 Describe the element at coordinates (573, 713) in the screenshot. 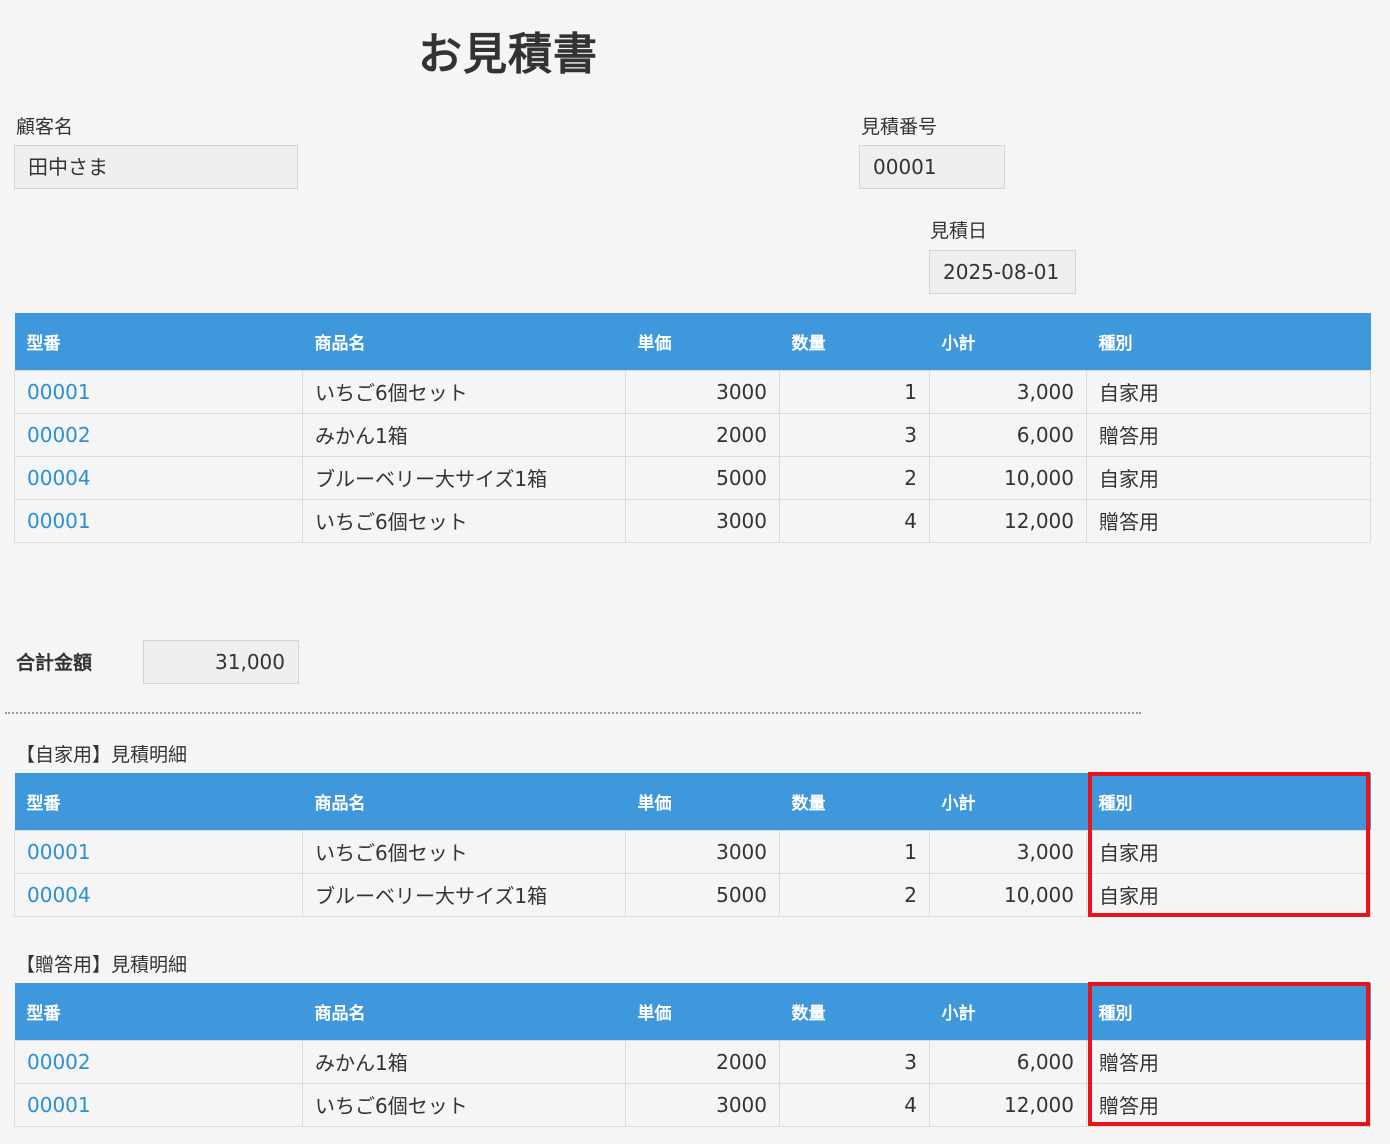

I see `divider` at that location.